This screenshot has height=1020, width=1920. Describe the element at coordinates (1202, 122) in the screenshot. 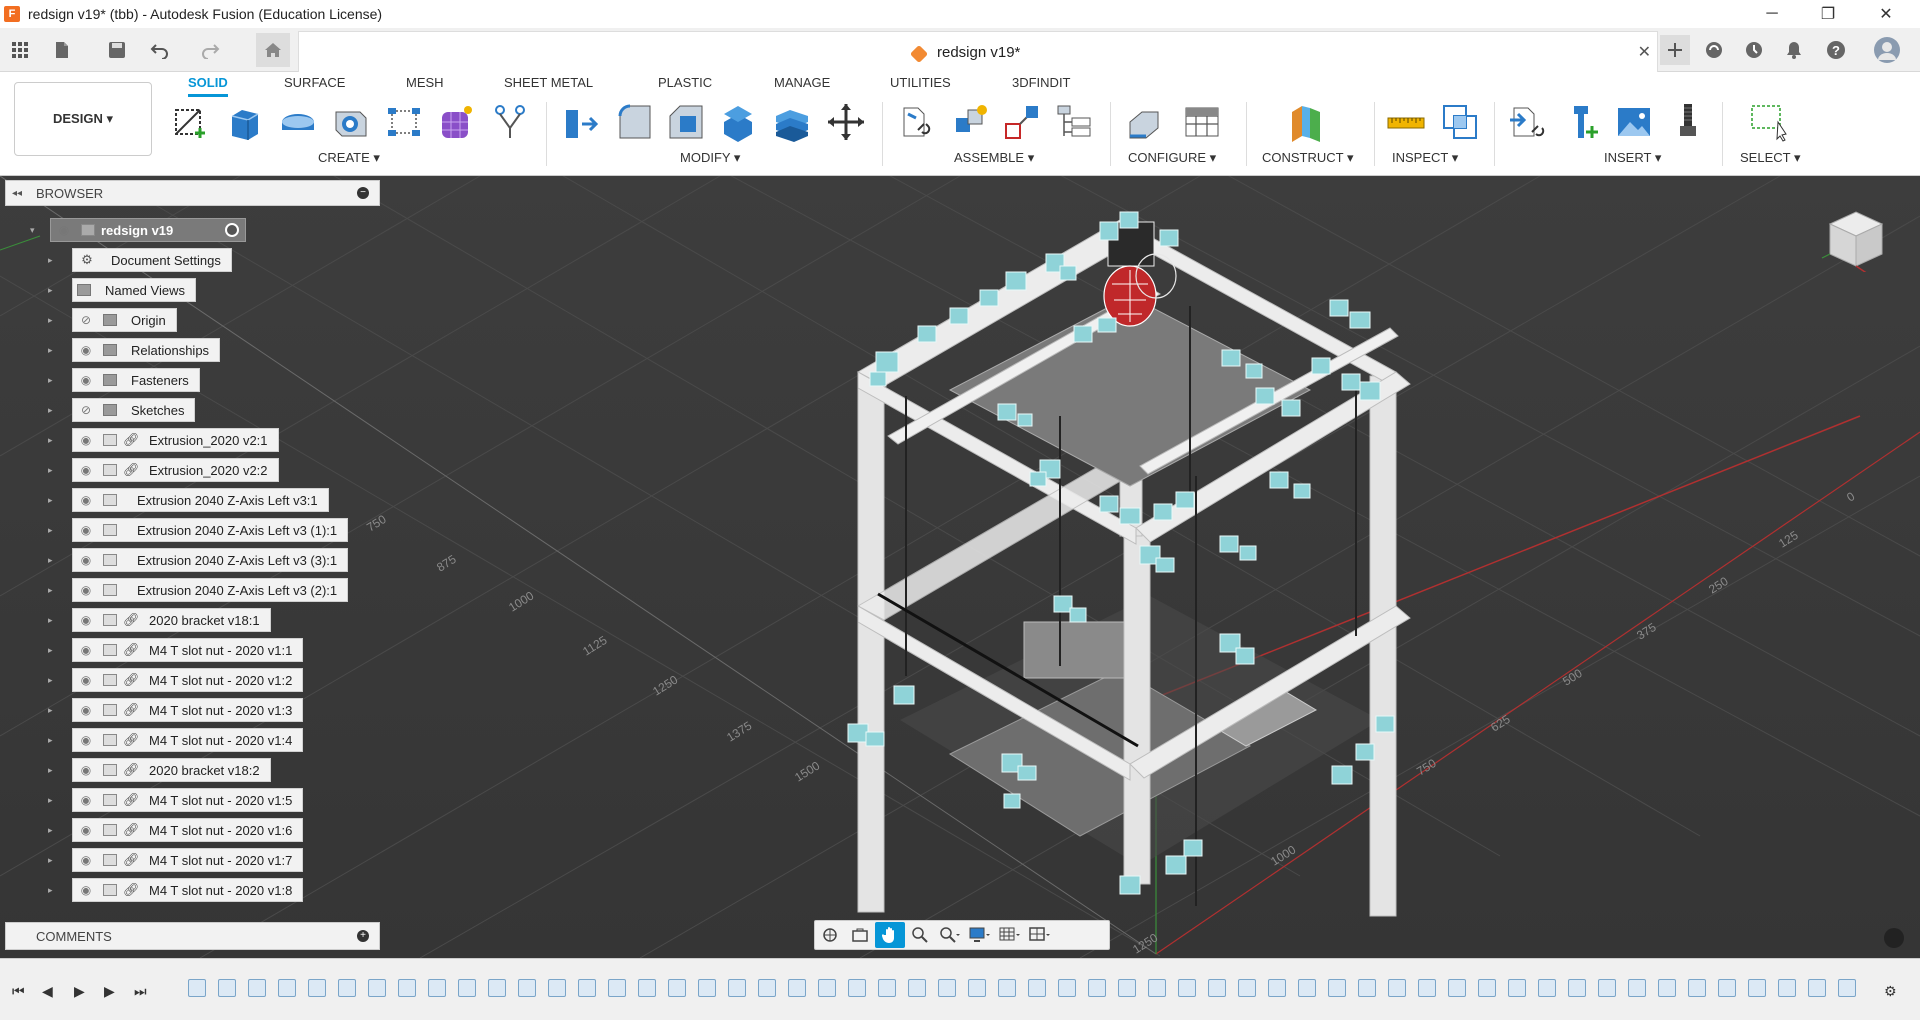

I see `configuration-table-icon` at that location.